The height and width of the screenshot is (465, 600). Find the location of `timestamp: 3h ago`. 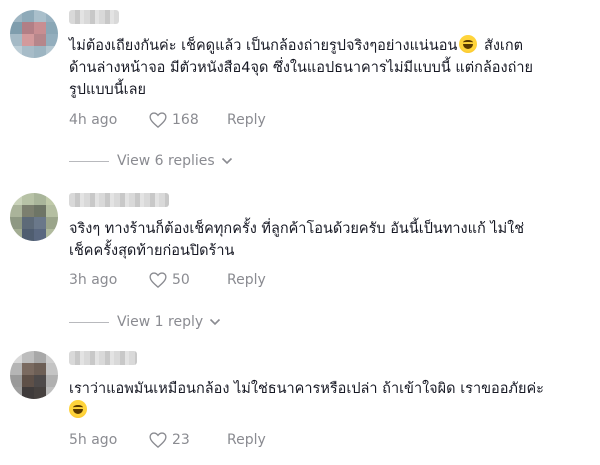

timestamp: 3h ago is located at coordinates (93, 280).